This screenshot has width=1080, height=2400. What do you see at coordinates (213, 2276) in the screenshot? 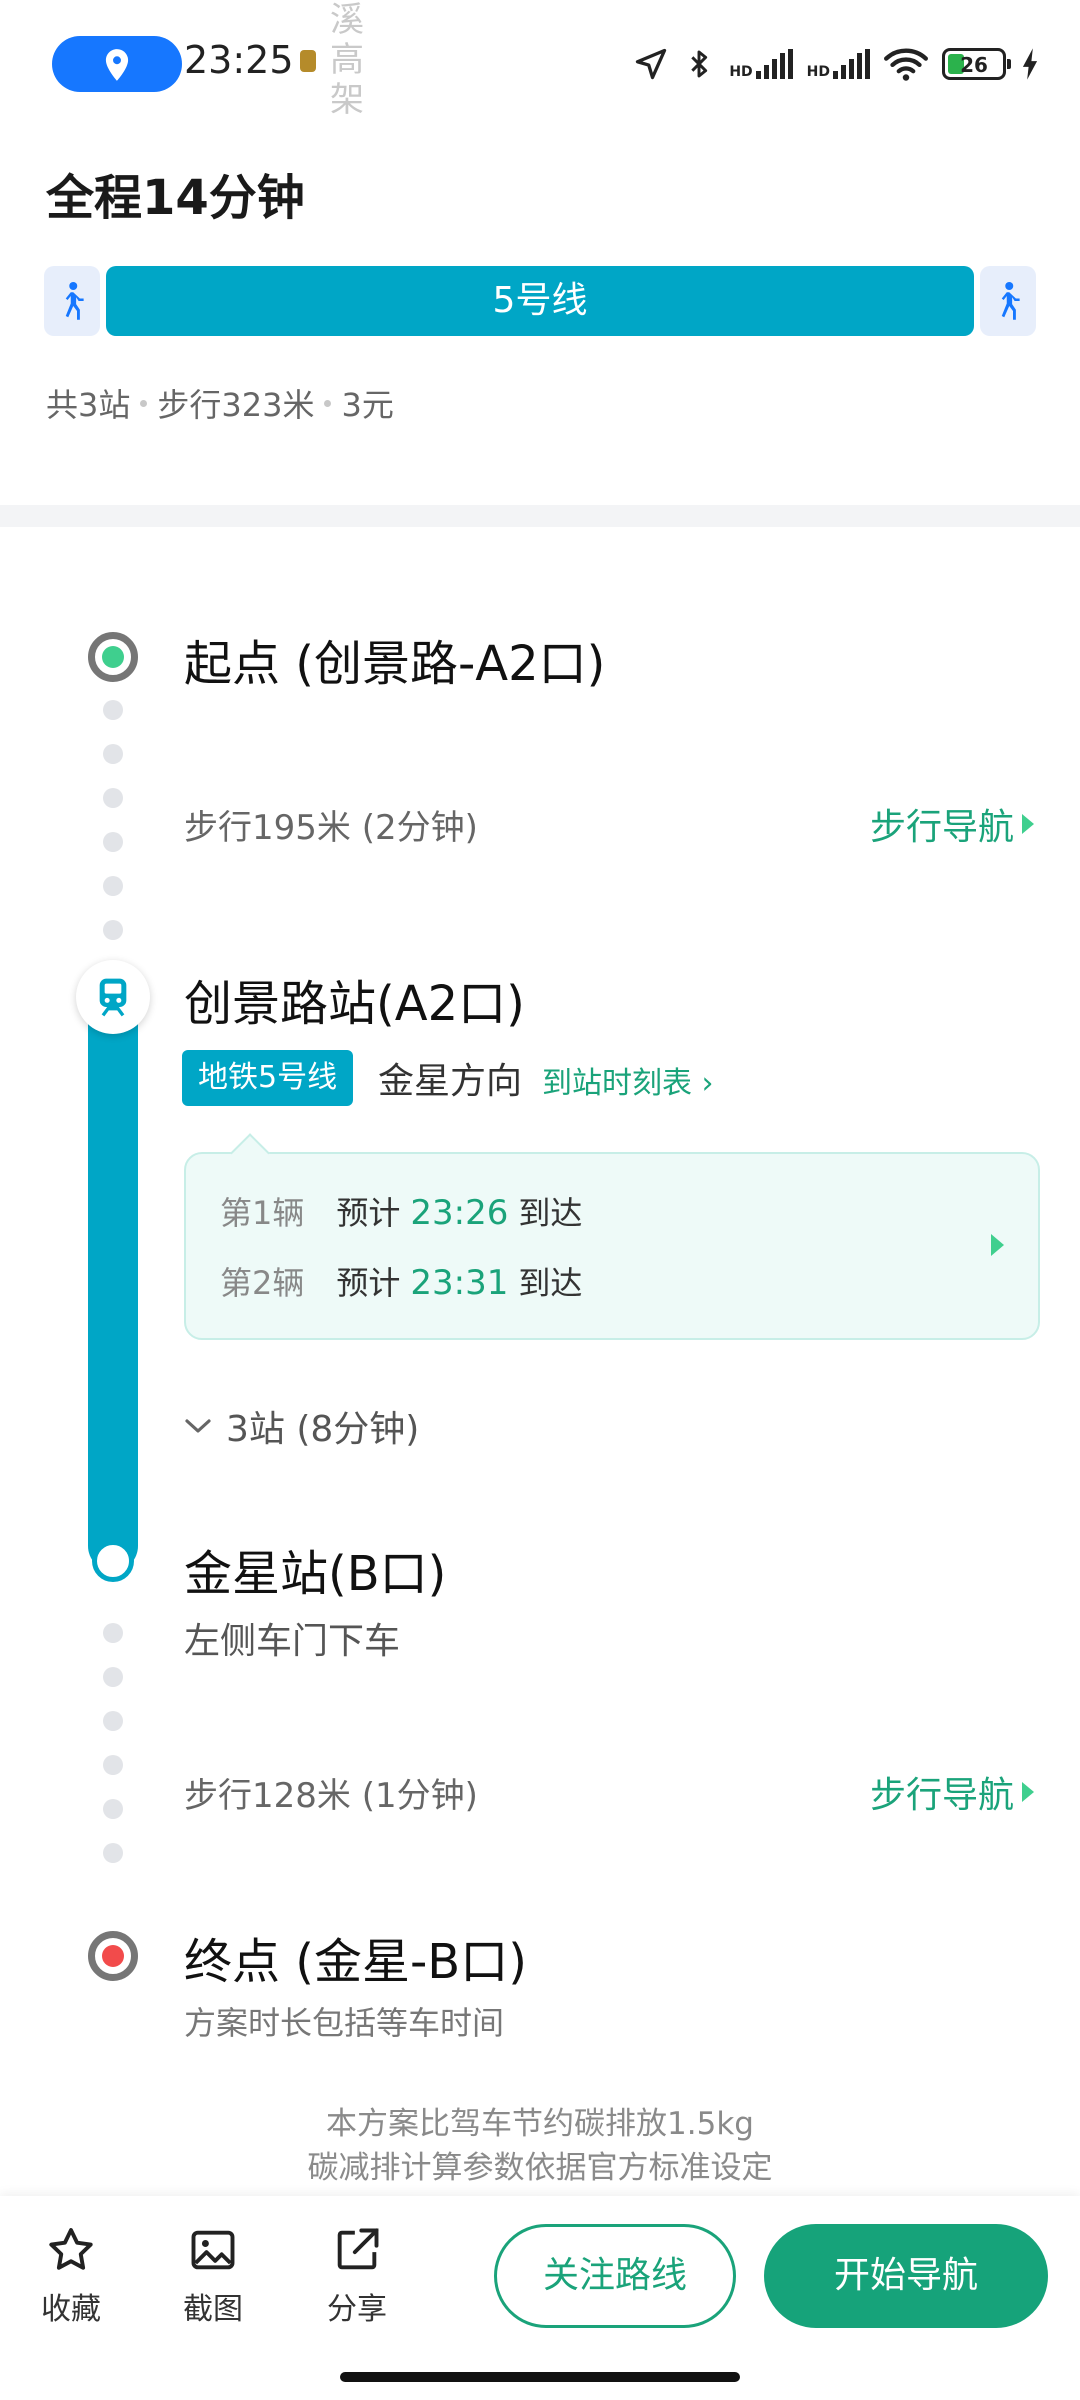
I see `screenshot-button: 截图` at bounding box center [213, 2276].